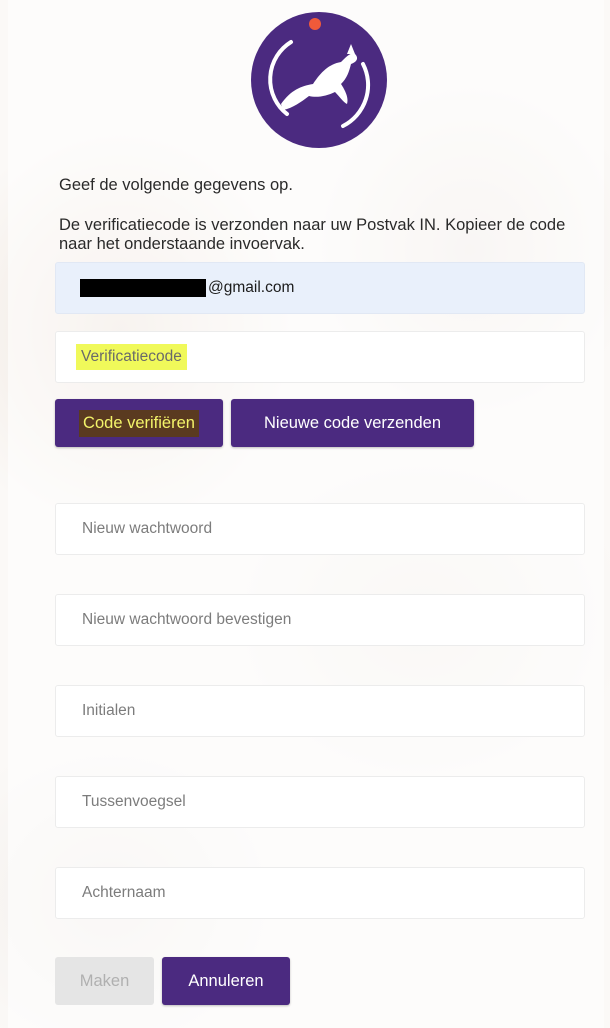  I want to click on create-button: Maken, so click(104, 981).